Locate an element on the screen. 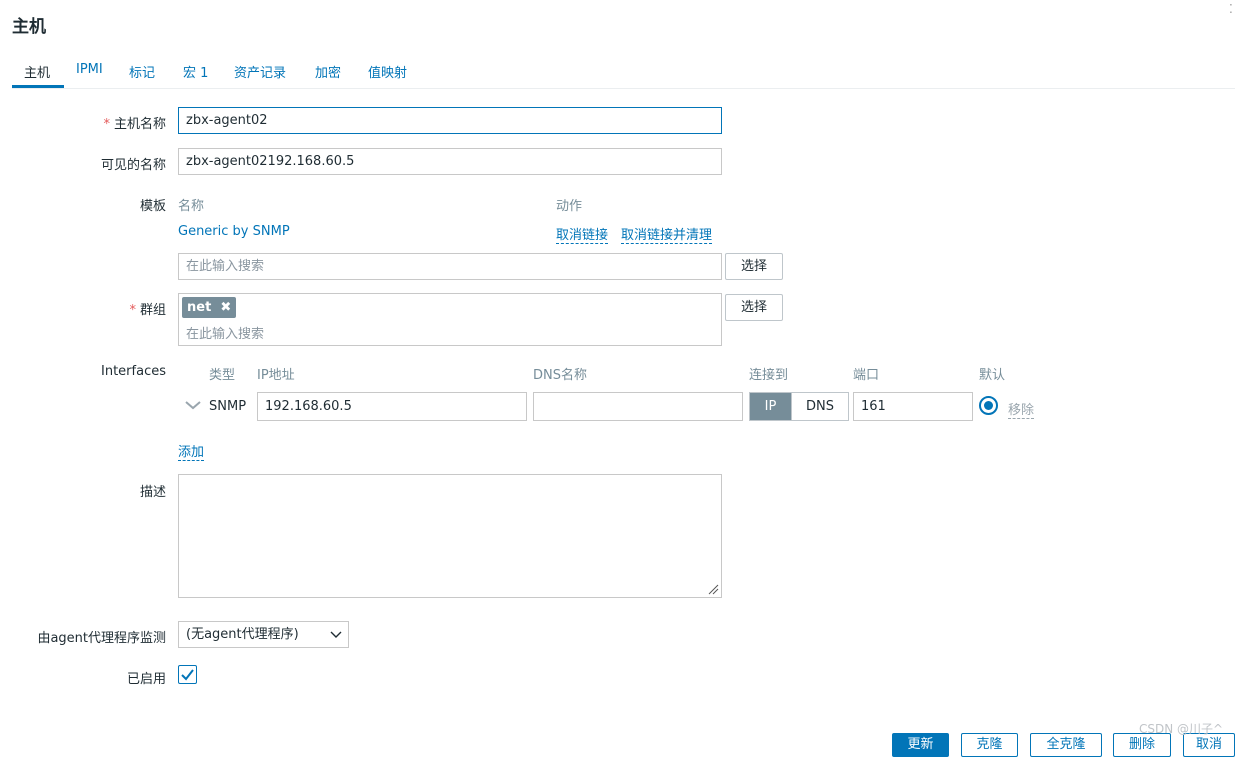  resize-handle-icon is located at coordinates (713, 589).